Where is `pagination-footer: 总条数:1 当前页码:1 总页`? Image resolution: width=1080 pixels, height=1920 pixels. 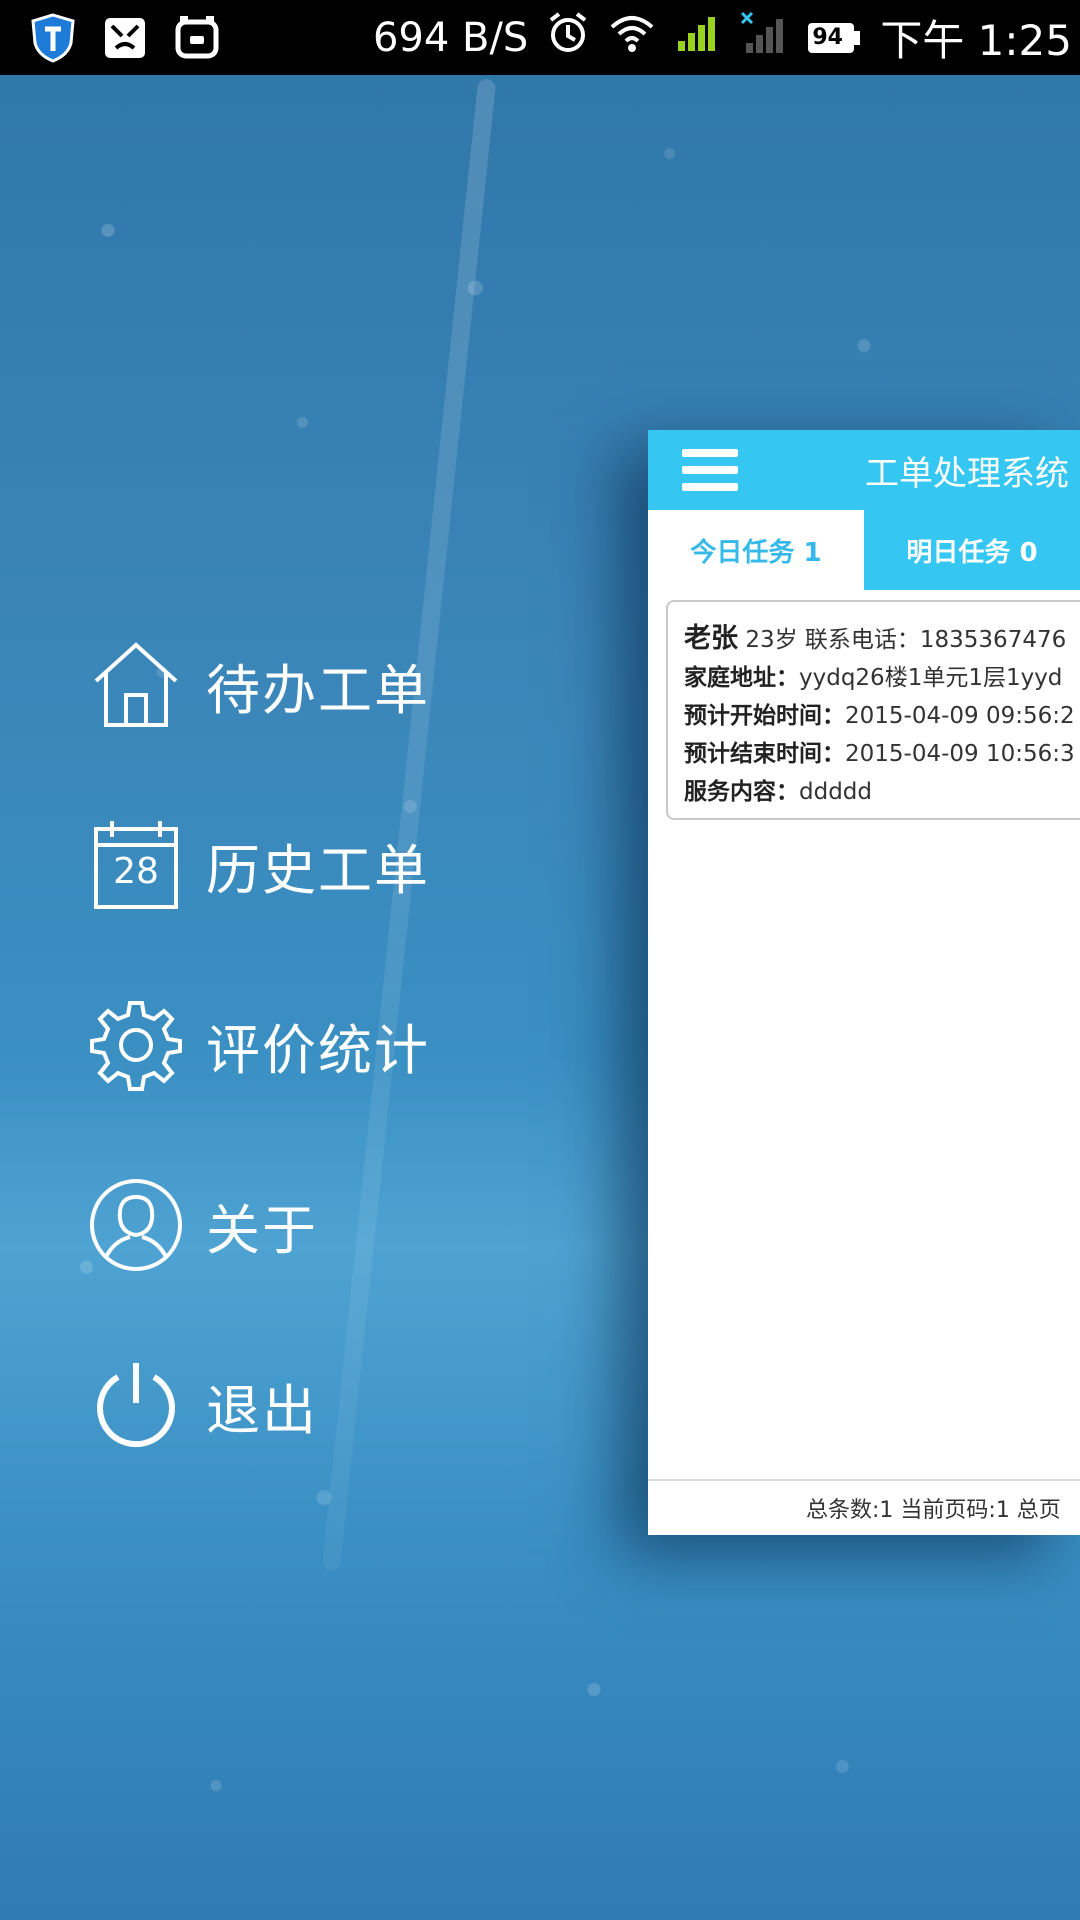 pagination-footer: 总条数:1 当前页码:1 总页 is located at coordinates (864, 1507).